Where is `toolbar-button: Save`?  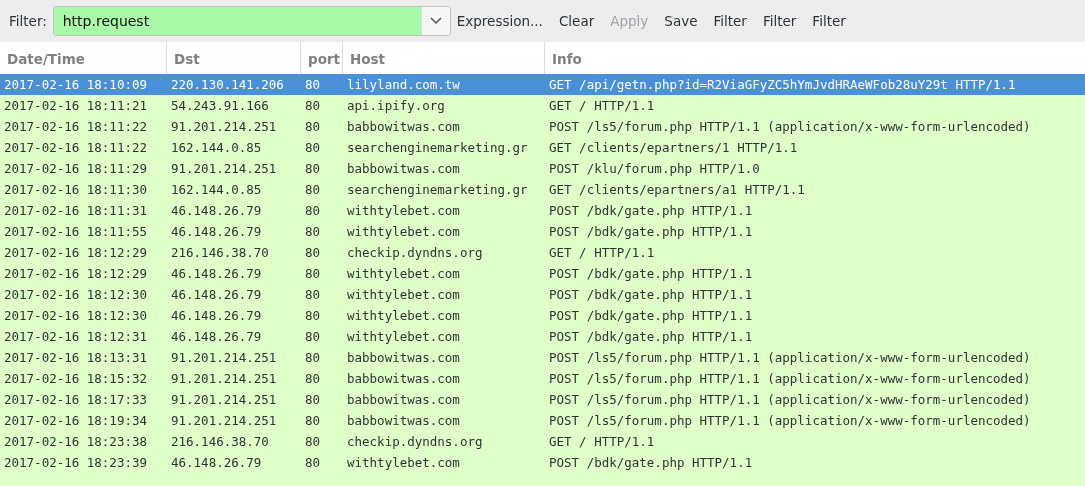 toolbar-button: Save is located at coordinates (681, 21).